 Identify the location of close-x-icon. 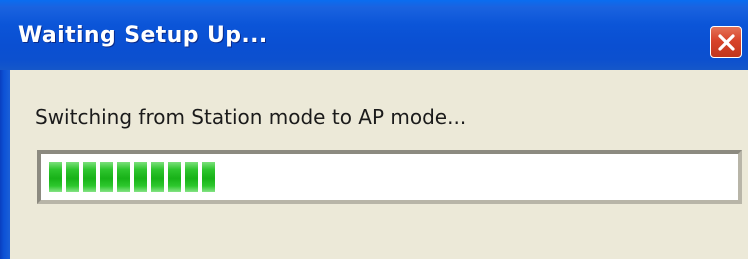
(726, 42).